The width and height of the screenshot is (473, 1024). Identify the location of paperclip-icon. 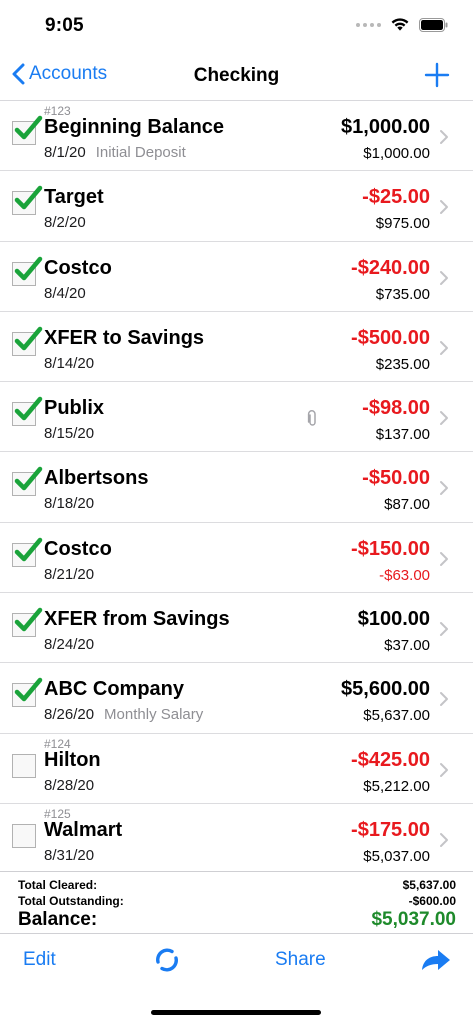
(311, 418).